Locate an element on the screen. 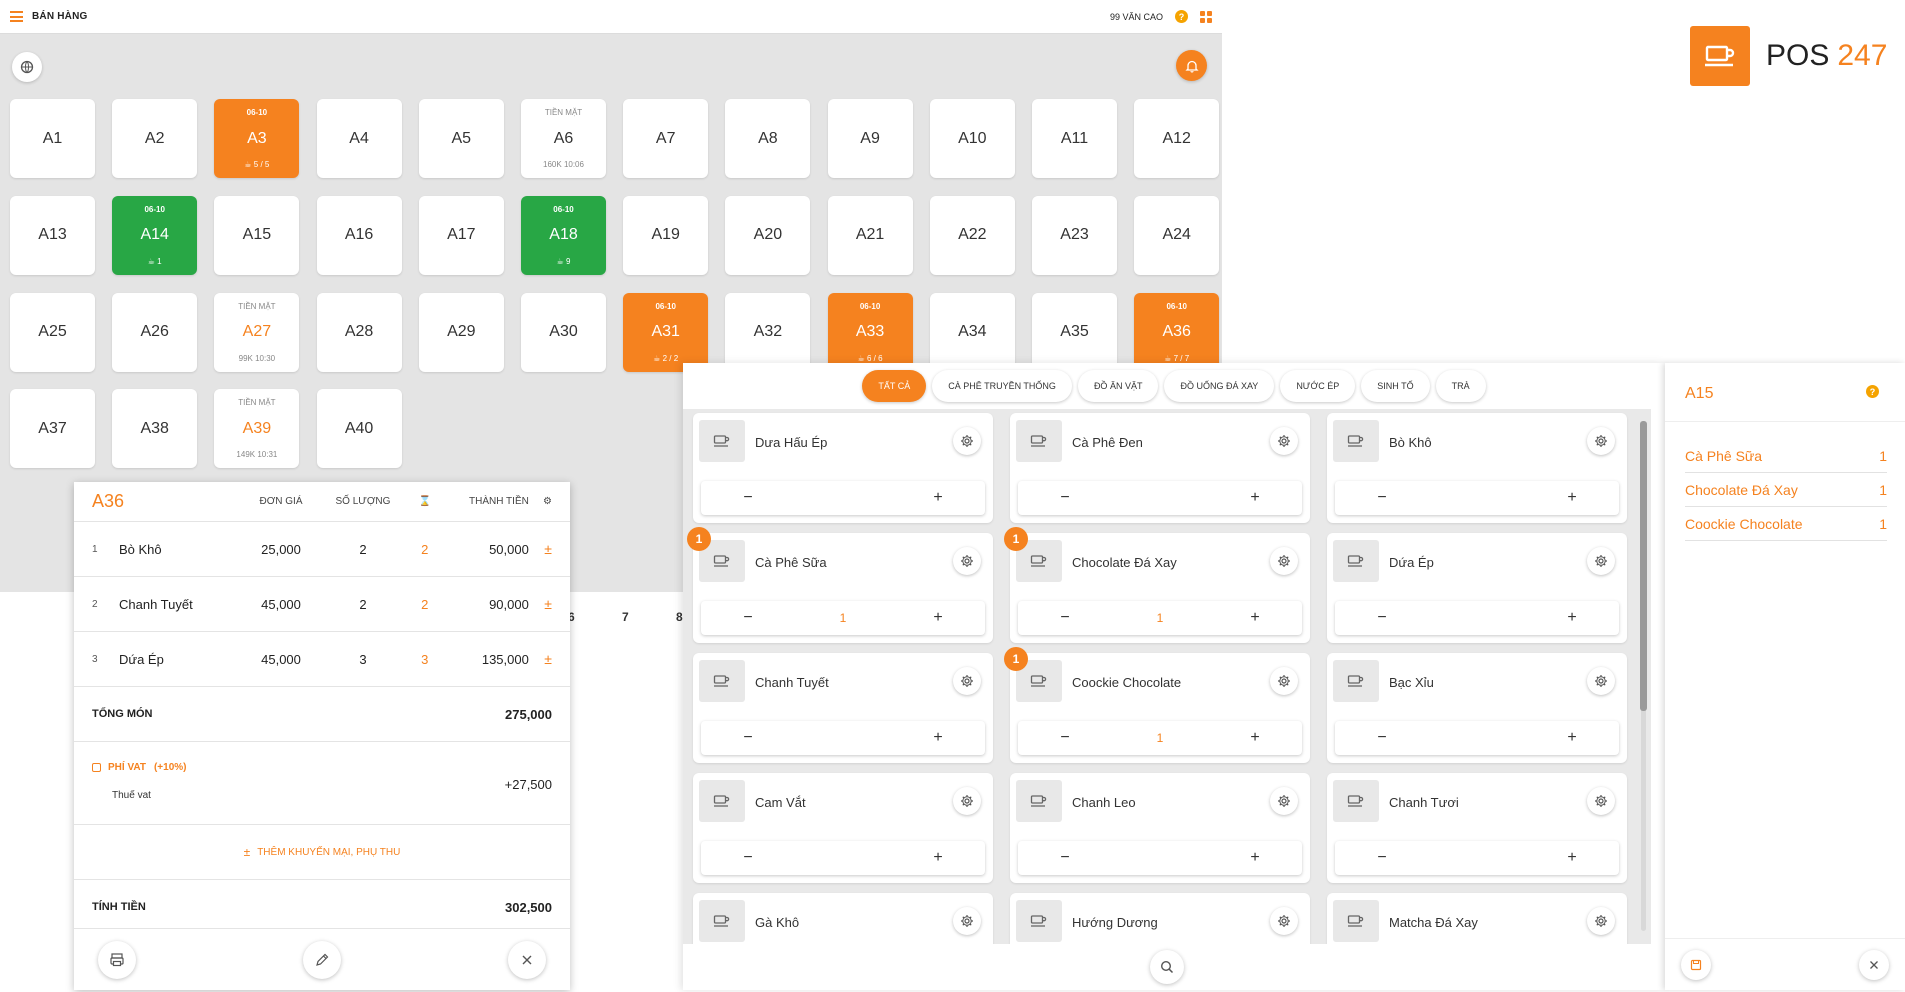  table-tile-a14: 06-10 A14 ☕ 1 is located at coordinates (155, 235).